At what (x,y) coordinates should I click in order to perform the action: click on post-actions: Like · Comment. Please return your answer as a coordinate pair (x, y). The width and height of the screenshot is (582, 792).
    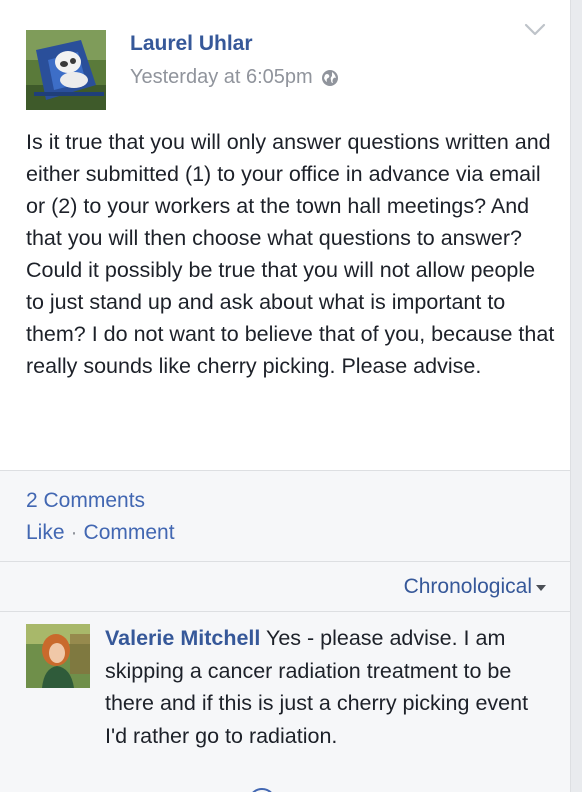
    Looking at the image, I should click on (100, 533).